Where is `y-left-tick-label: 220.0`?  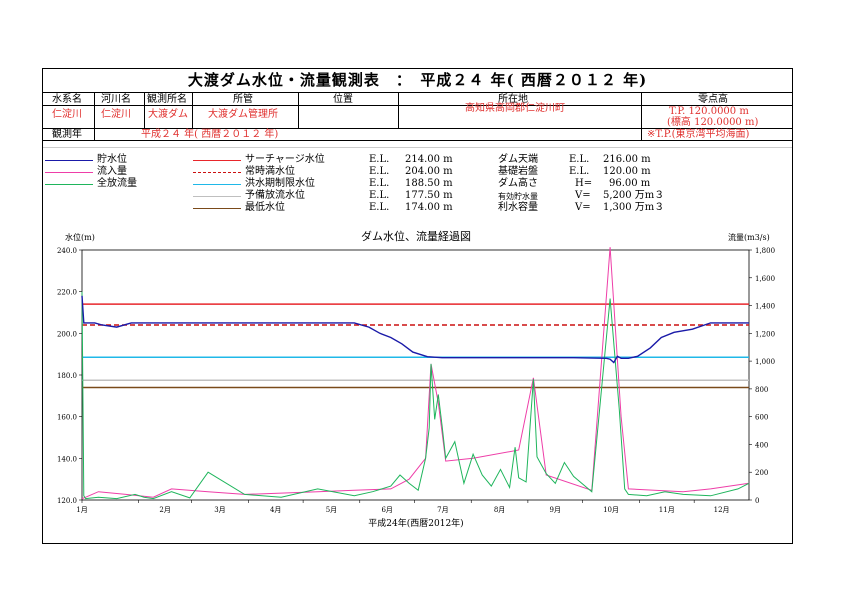 y-left-tick-label: 220.0 is located at coordinates (67, 293).